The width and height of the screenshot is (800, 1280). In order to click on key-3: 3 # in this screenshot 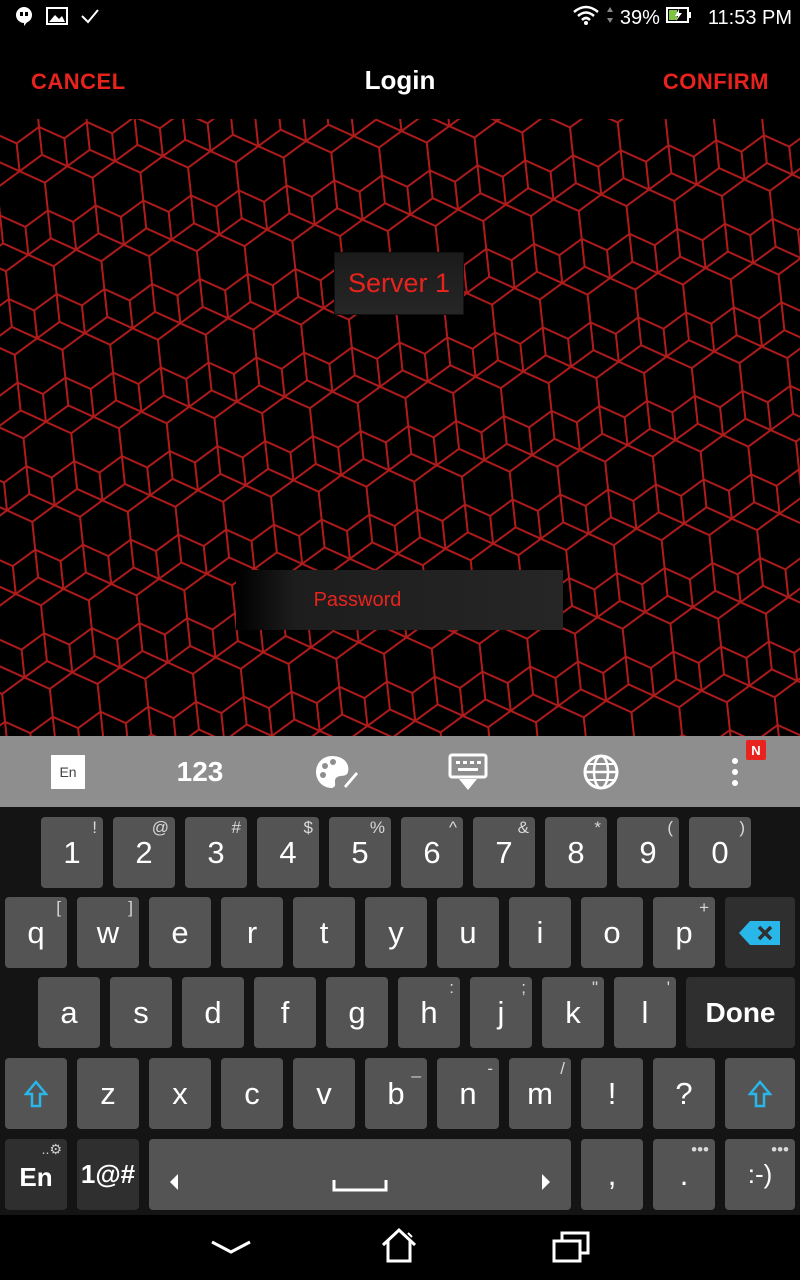, I will do `click(216, 852)`.